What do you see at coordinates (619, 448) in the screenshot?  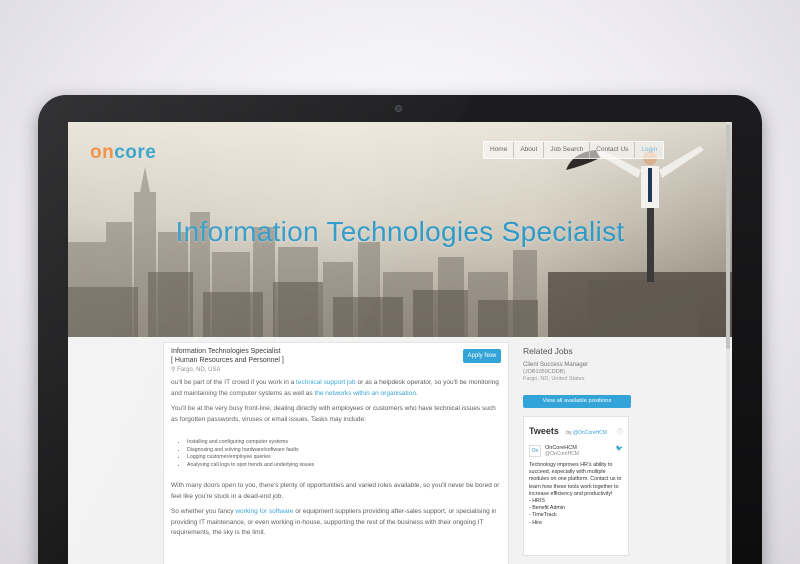 I see `twitter-bird-icon: 🐦` at bounding box center [619, 448].